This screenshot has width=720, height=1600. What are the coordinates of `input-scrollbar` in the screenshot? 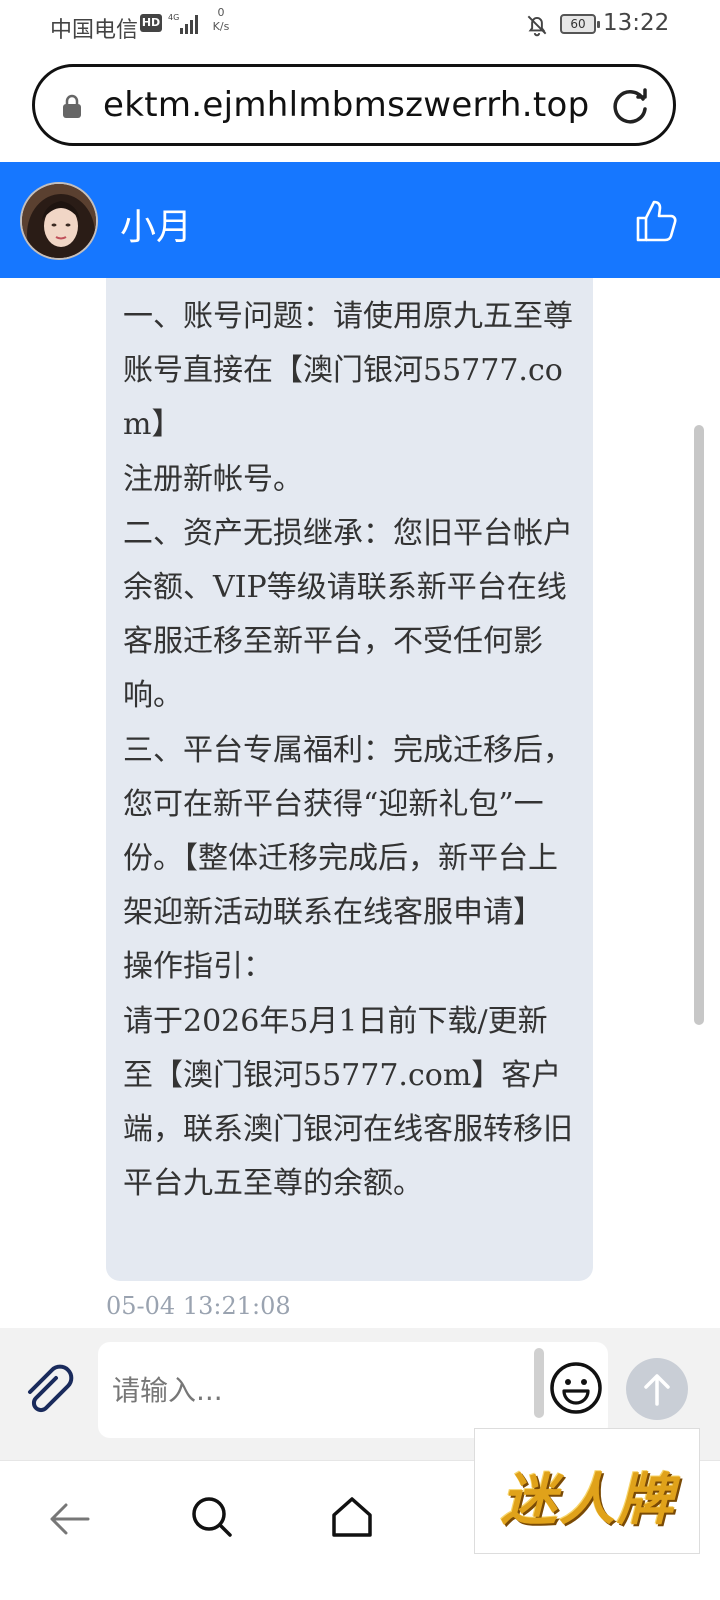 It's located at (539, 1383).